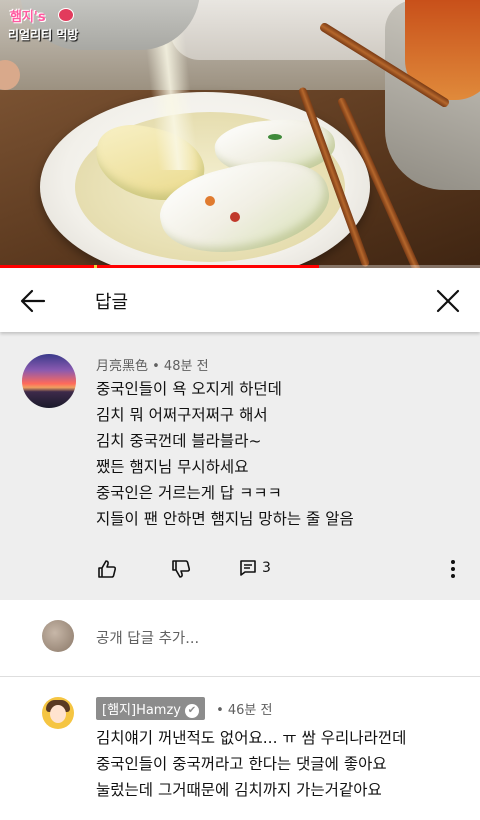 Image resolution: width=480 pixels, height=820 pixels. Describe the element at coordinates (239, 790) in the screenshot. I see `reply-line: 눌렀는데 그거때문에 김치까지 가는거같아요` at that location.